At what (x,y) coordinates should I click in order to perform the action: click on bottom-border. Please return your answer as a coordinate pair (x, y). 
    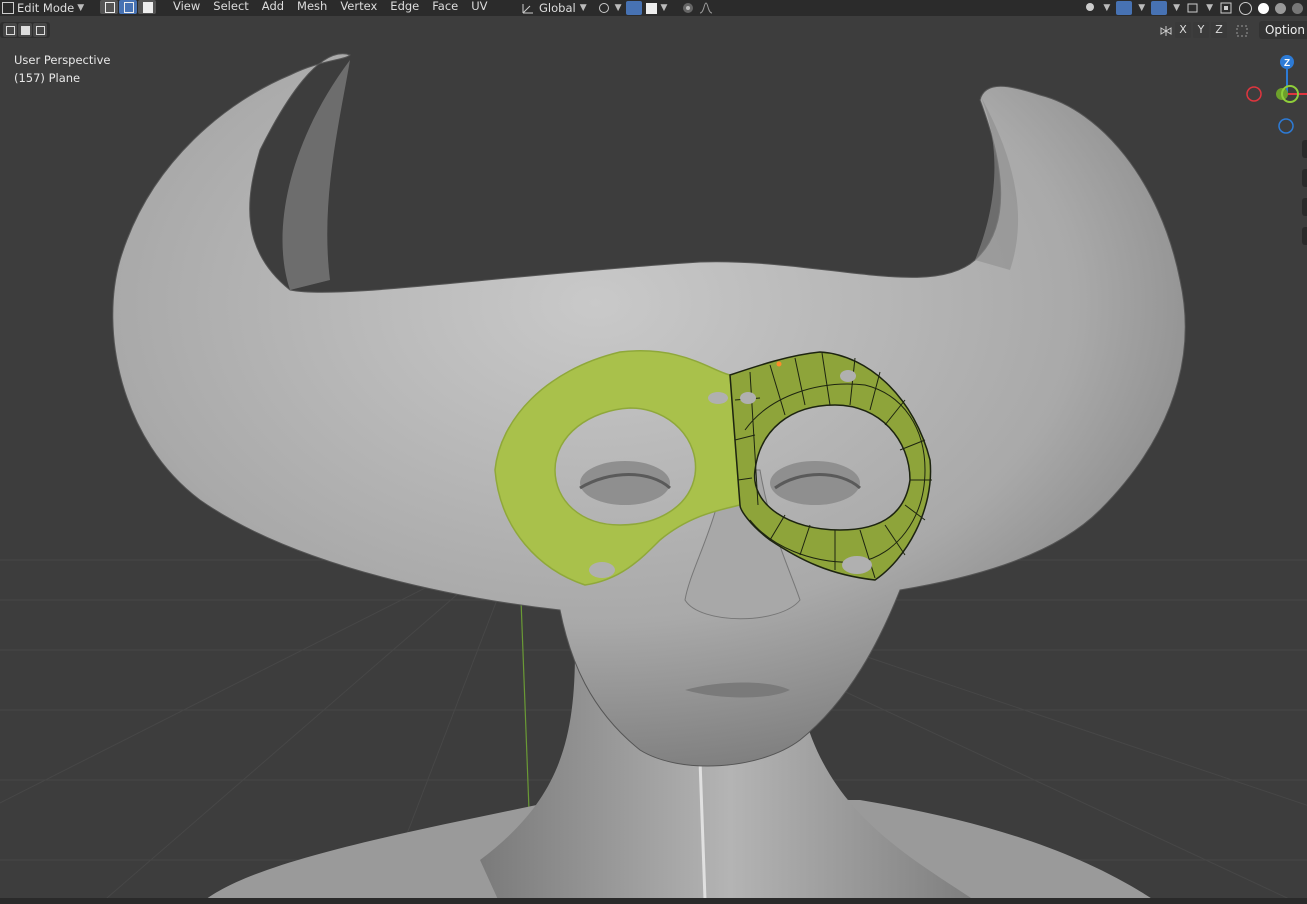
    Looking at the image, I should click on (653, 901).